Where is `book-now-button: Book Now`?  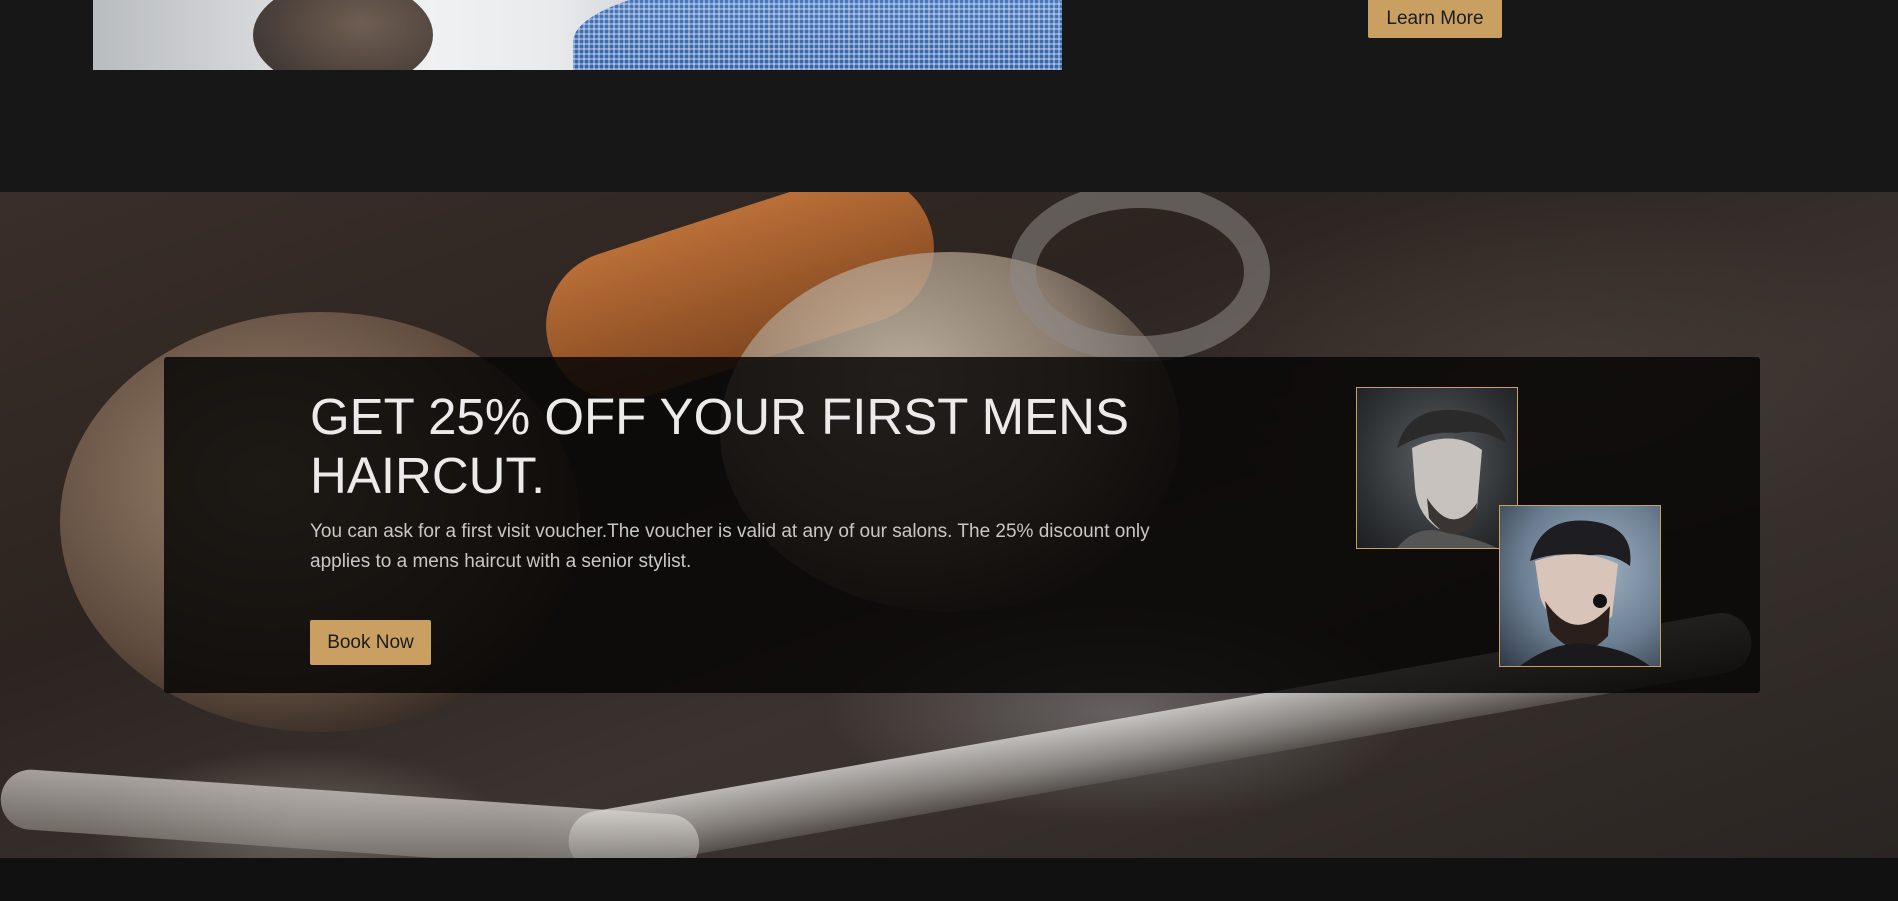 book-now-button: Book Now is located at coordinates (370, 642).